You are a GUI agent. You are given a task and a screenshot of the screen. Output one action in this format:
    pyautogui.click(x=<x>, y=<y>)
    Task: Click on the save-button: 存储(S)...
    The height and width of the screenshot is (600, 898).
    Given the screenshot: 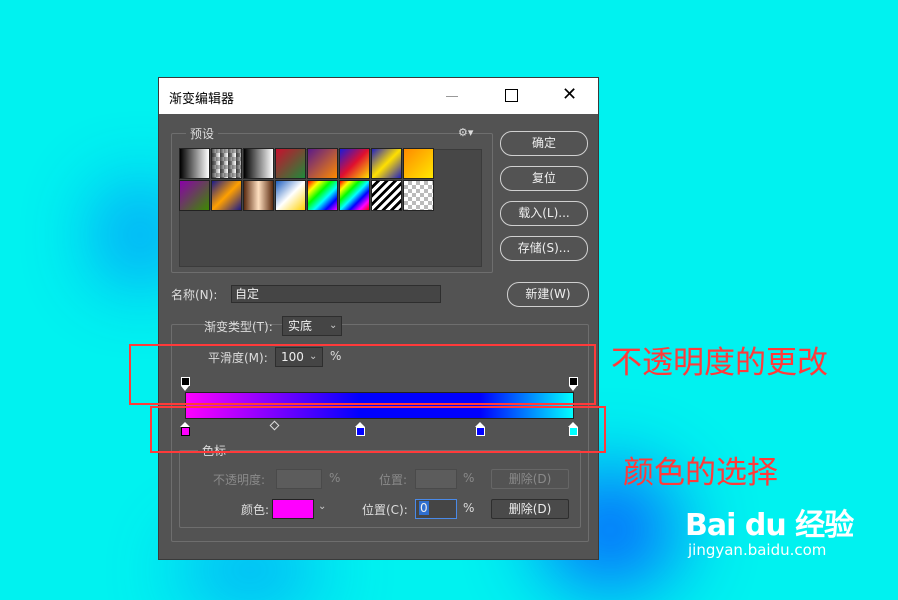 What is the action you would take?
    pyautogui.click(x=544, y=248)
    